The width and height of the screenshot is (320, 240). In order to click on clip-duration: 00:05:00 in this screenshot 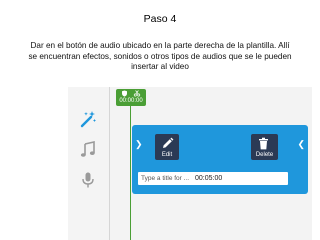, I will do `click(209, 178)`.